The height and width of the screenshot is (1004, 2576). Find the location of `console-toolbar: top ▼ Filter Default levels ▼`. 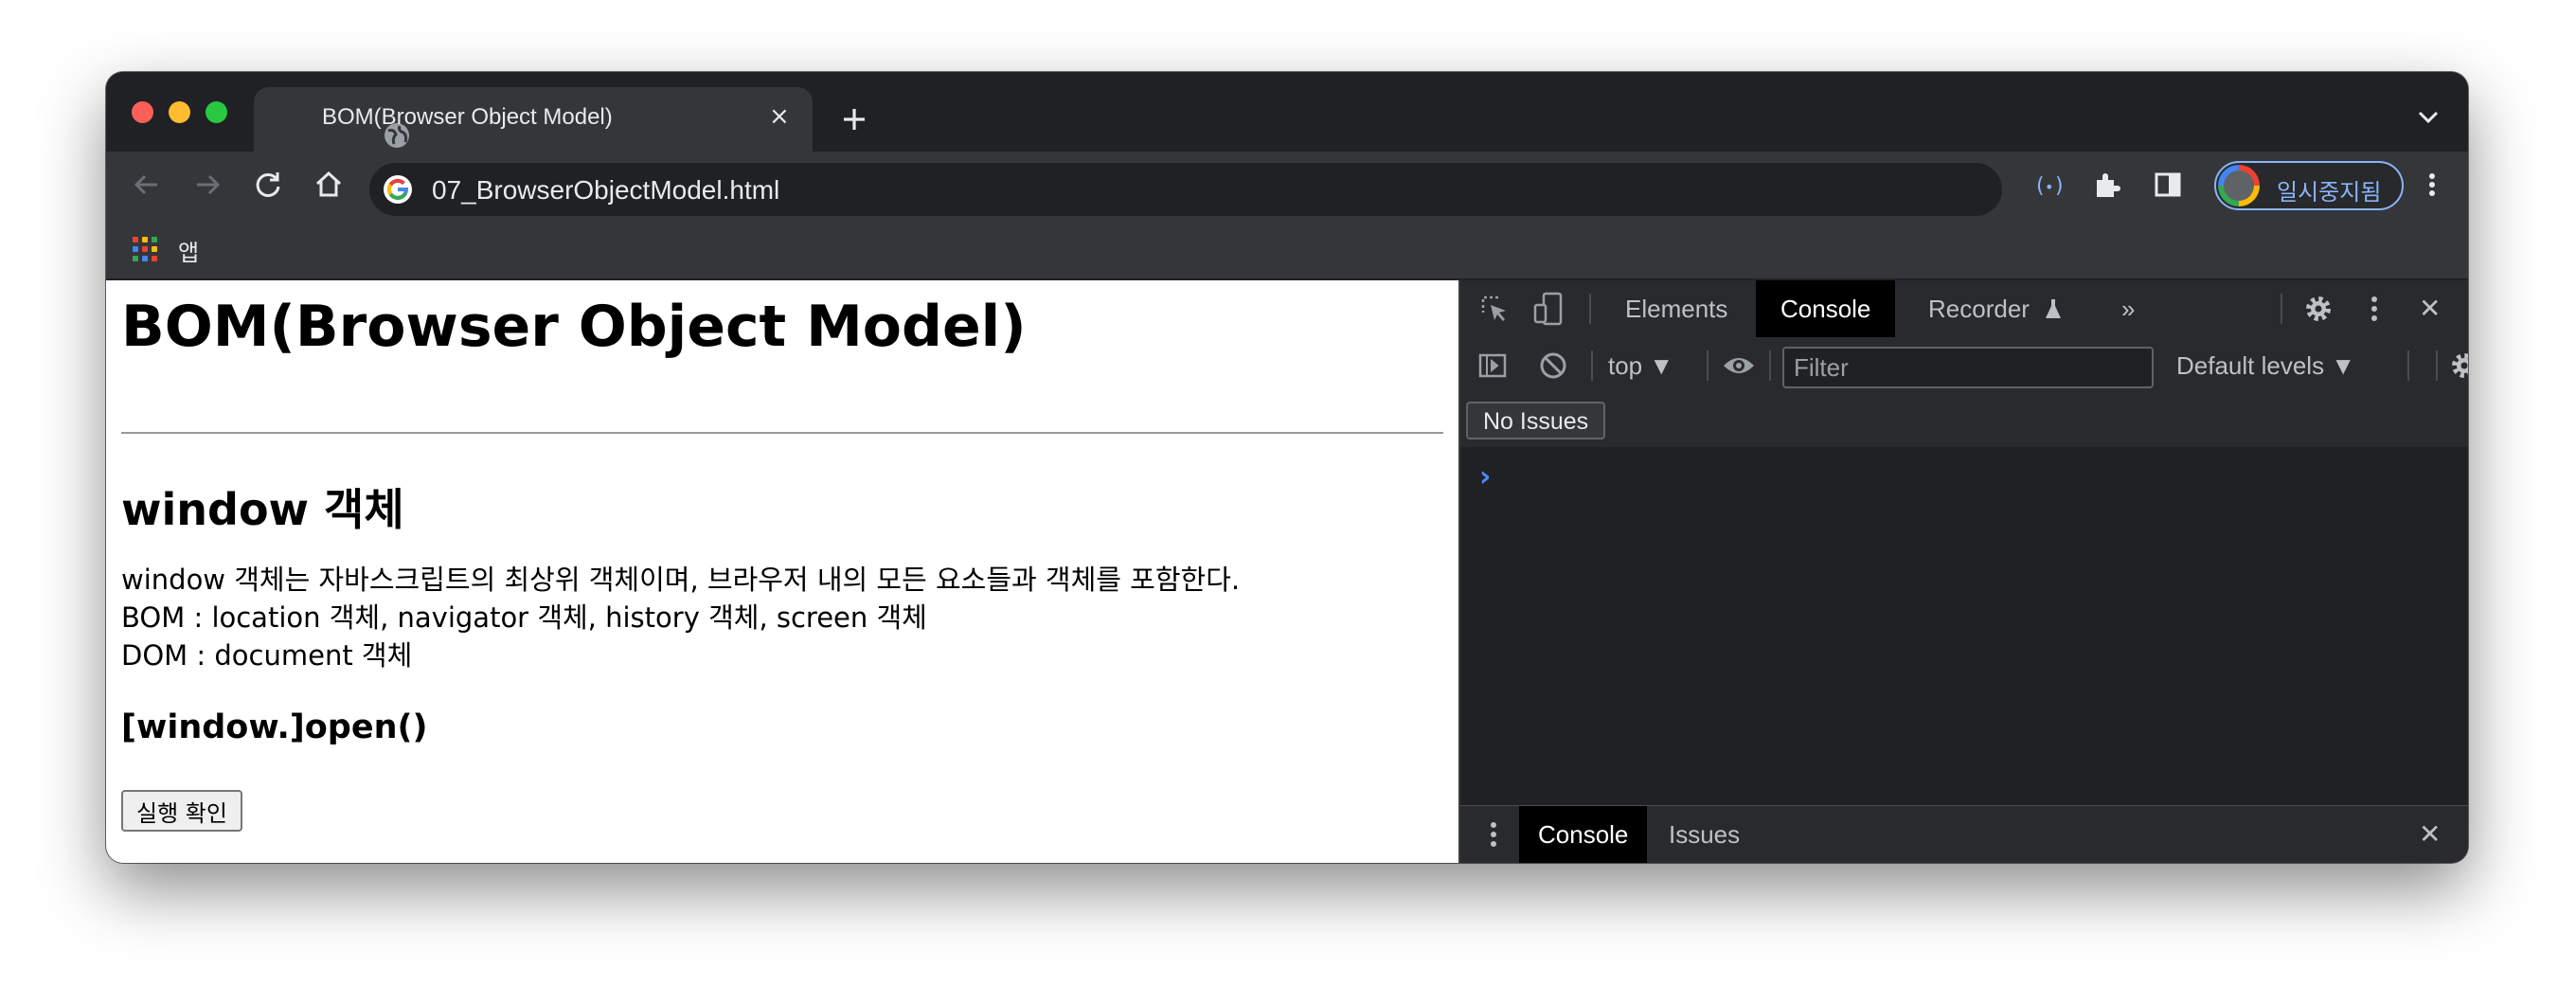

console-toolbar: top ▼ Filter Default levels ▼ is located at coordinates (1964, 366).